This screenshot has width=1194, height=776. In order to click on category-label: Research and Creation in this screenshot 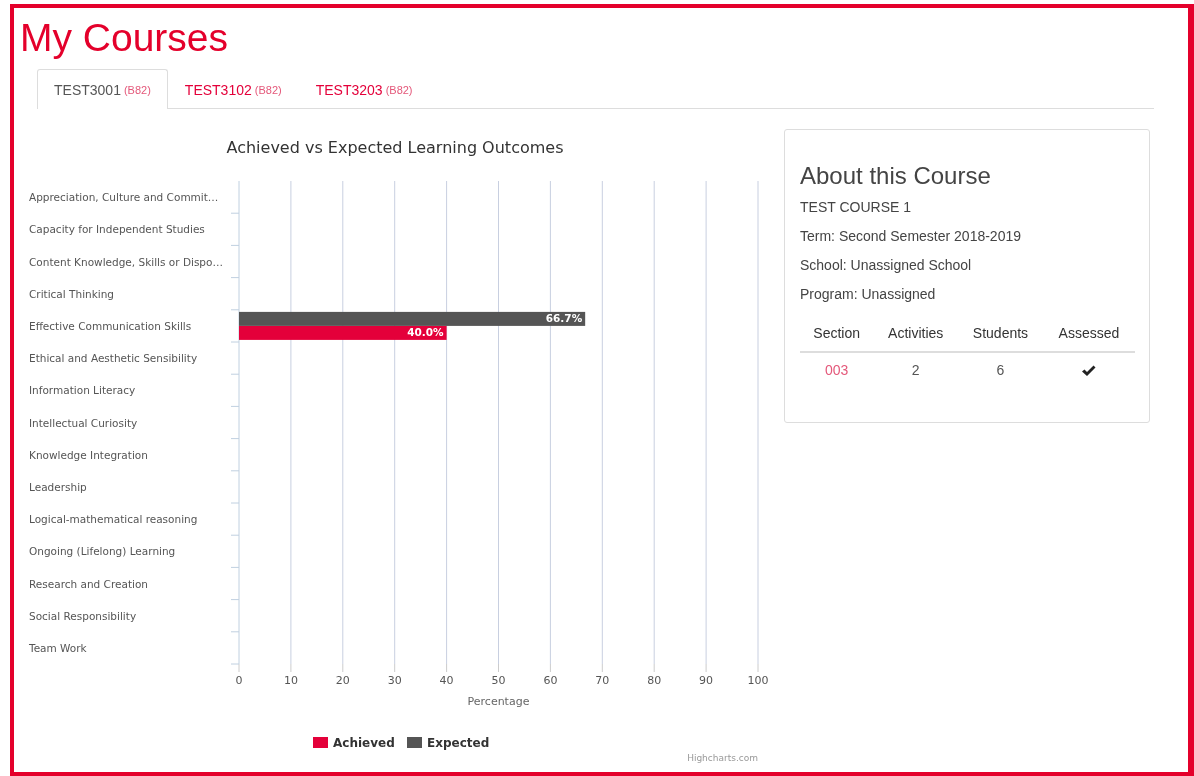, I will do `click(89, 583)`.